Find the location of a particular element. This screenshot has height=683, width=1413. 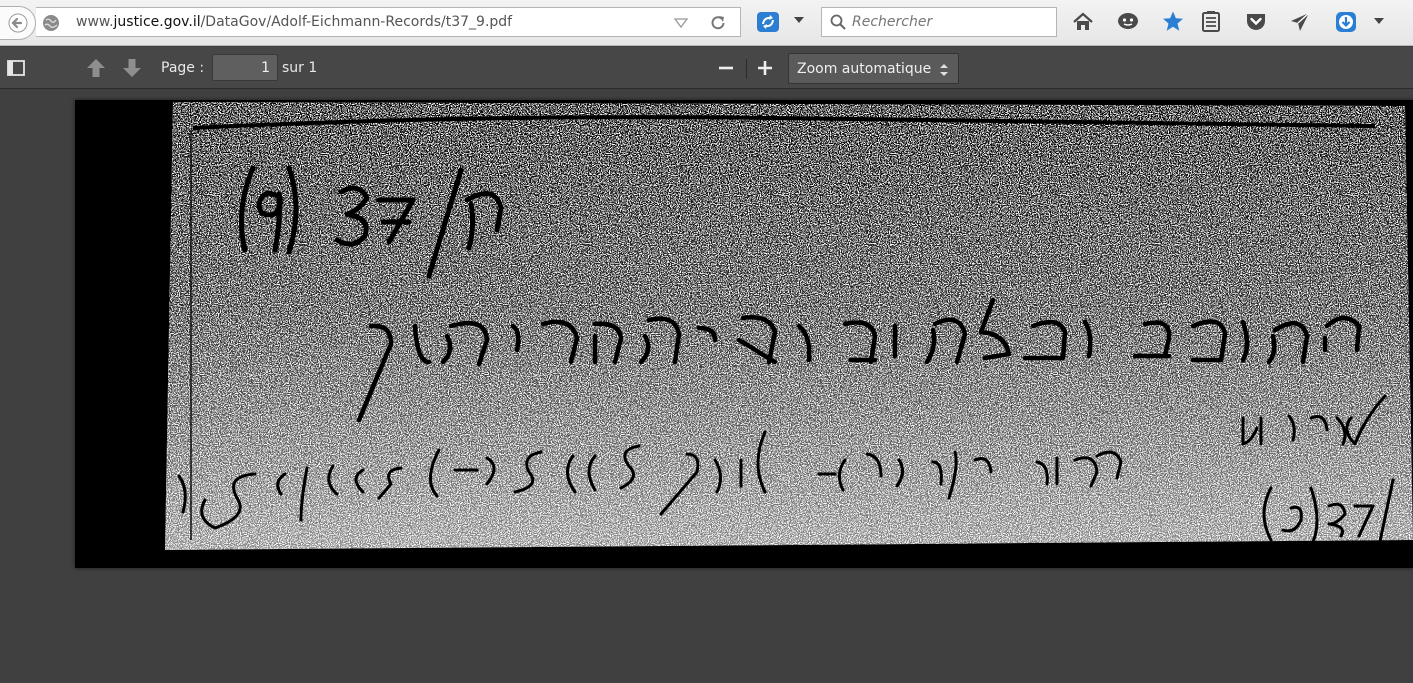

search-icon is located at coordinates (838, 22).